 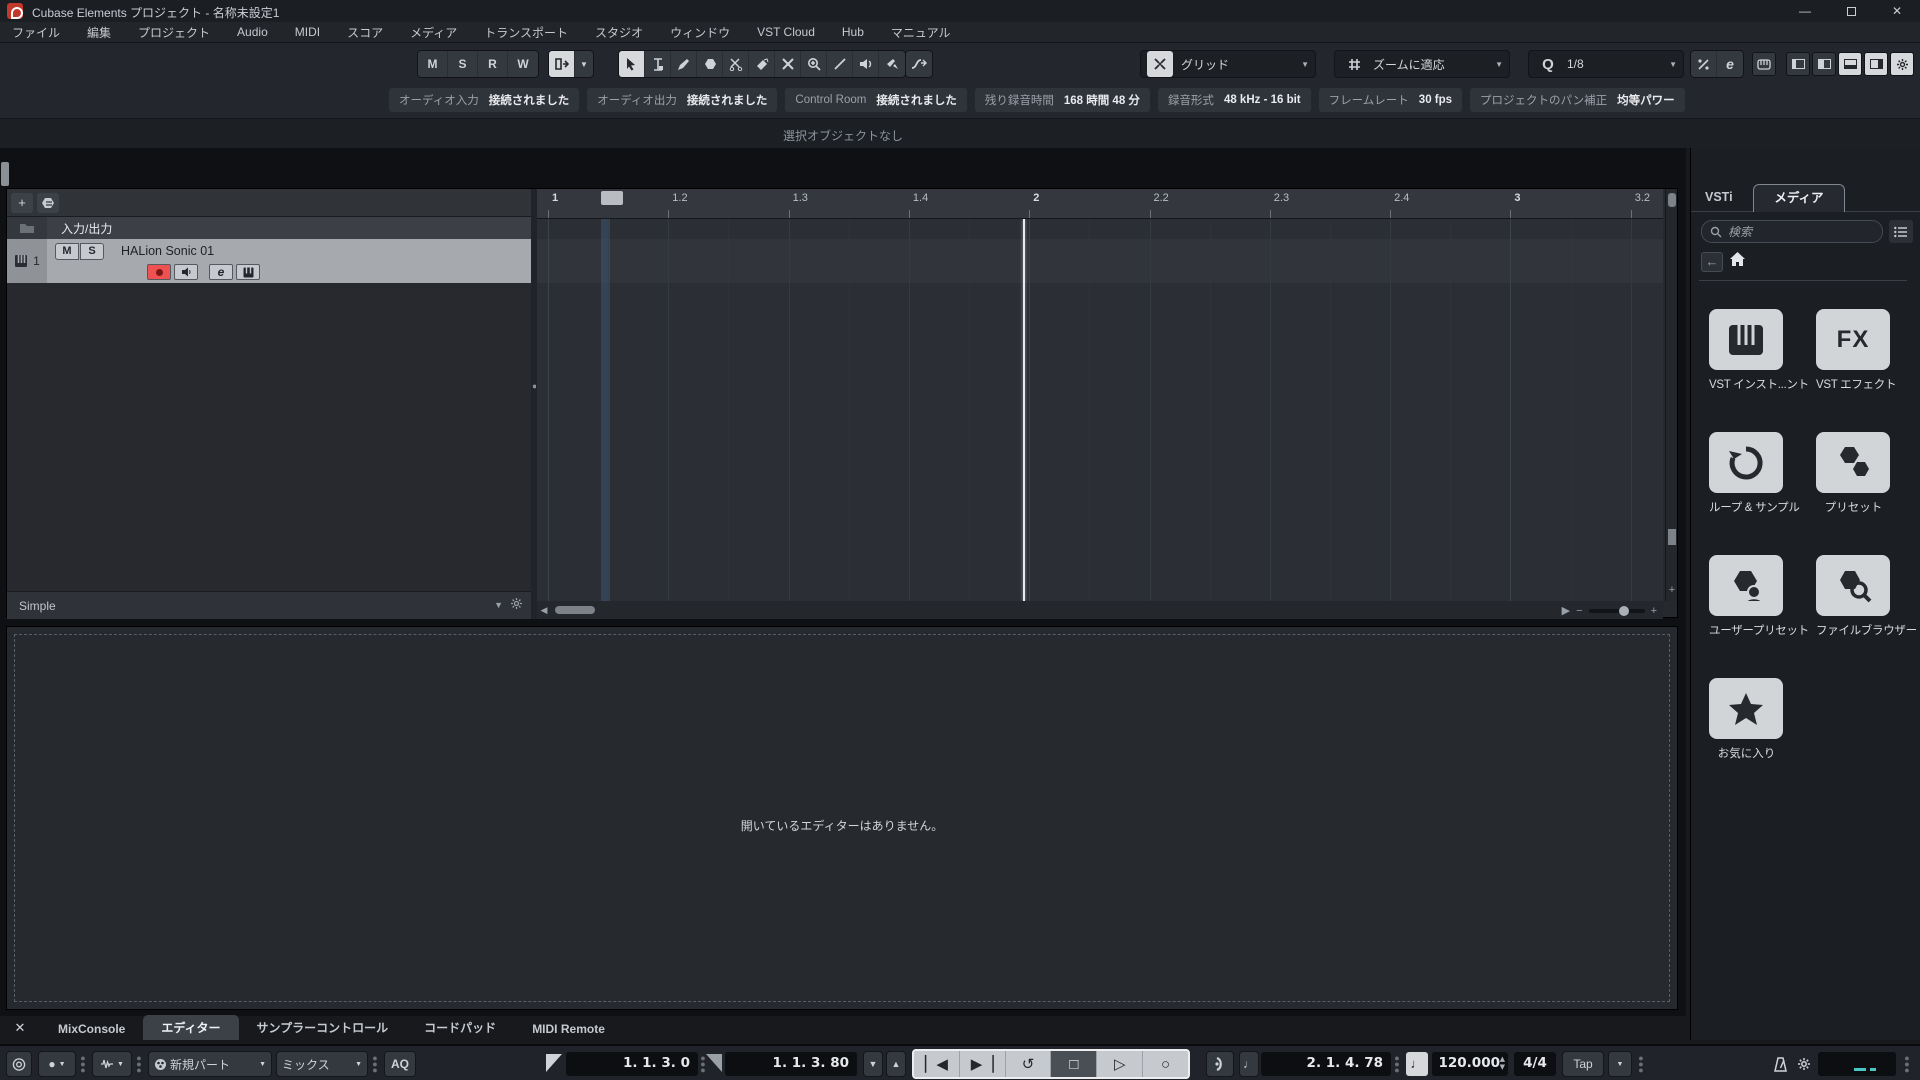 I want to click on quantize-dropdown: Q 1/8 ▼, so click(x=1606, y=64).